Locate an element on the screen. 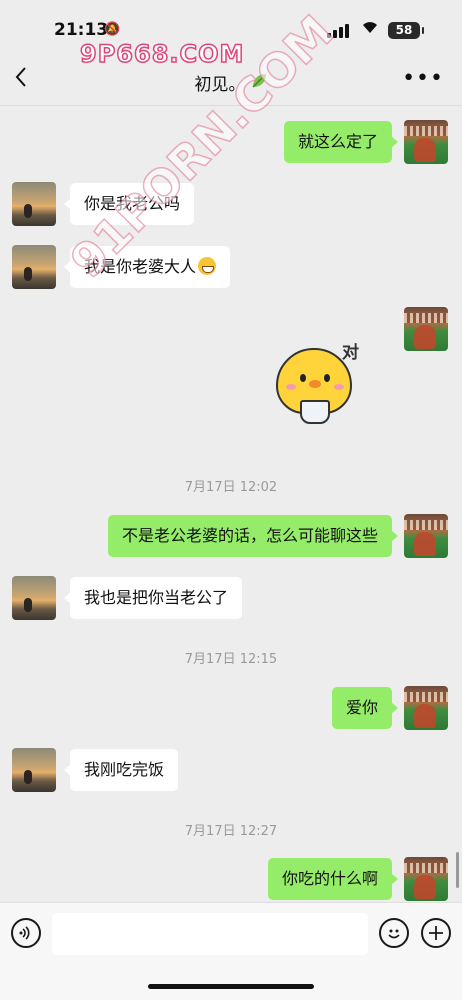  chick-body is located at coordinates (314, 386).